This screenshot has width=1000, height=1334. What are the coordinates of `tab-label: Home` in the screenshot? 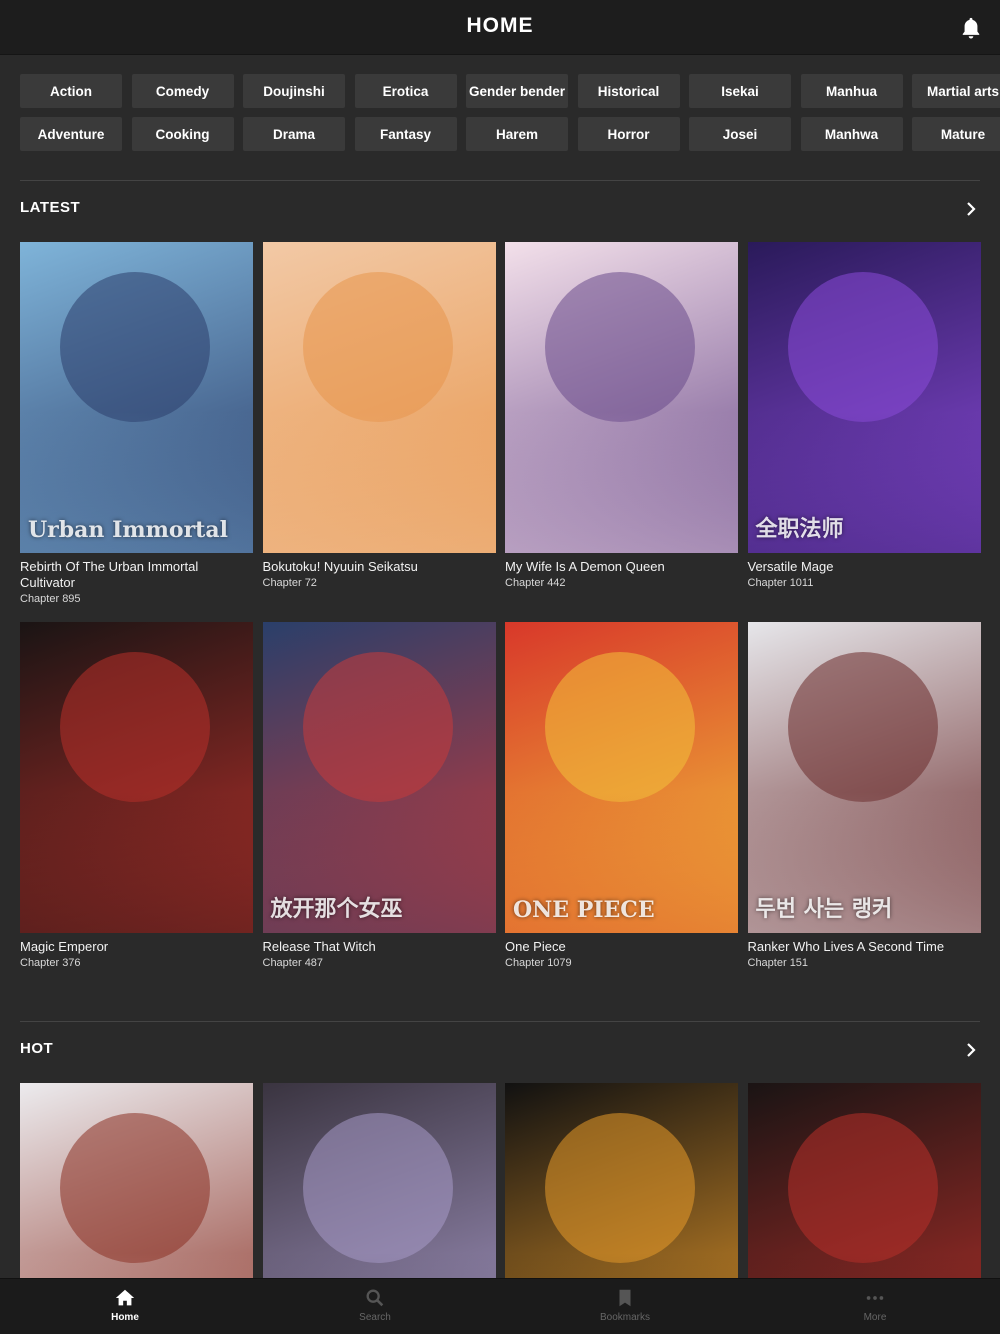 It's located at (125, 1317).